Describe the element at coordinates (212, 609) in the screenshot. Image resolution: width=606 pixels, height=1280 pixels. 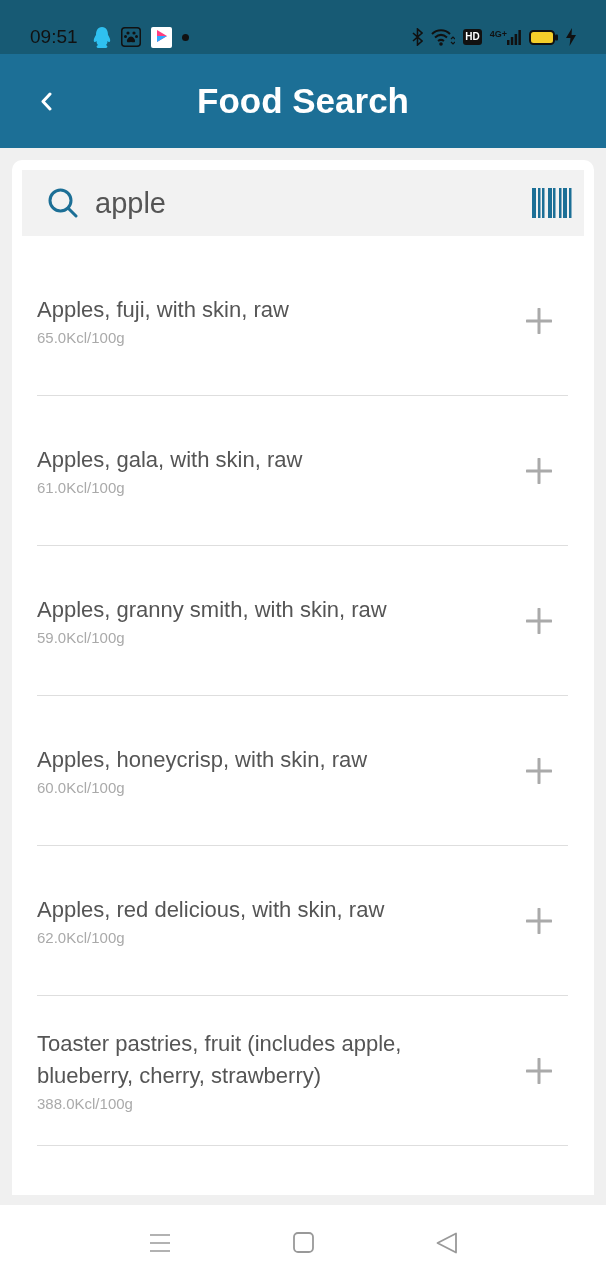
I see `food-name: Apples, granny smith, with skin, raw` at that location.